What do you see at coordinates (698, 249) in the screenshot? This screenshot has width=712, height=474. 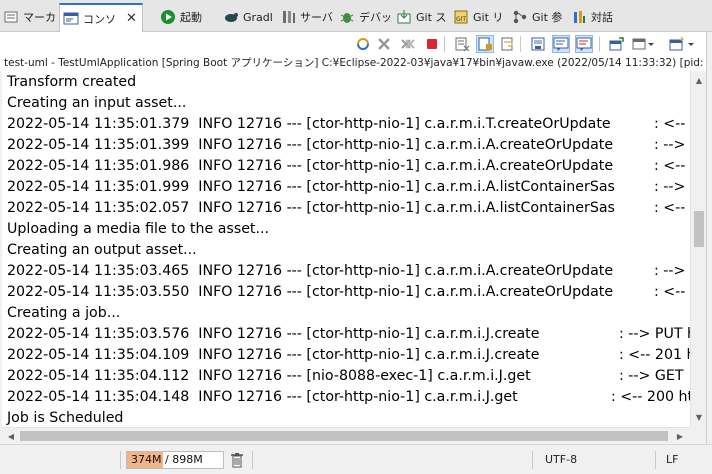 I see `vertical-scrollbar: ▲ ▼` at bounding box center [698, 249].